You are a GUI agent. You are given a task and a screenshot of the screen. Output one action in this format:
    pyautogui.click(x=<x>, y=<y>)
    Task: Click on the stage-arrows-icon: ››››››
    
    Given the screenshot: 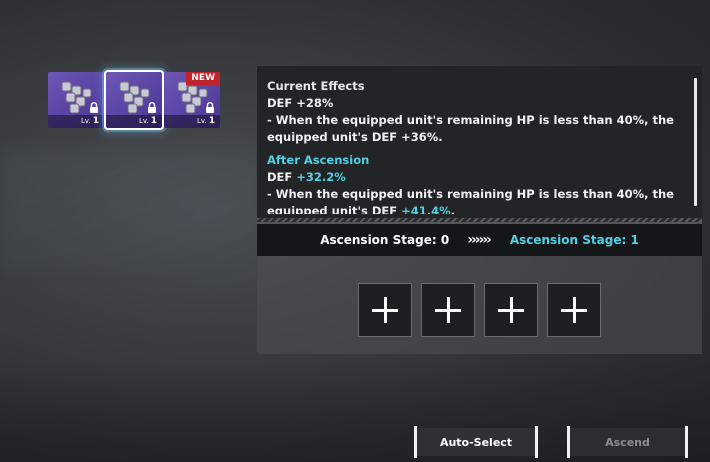 What is the action you would take?
    pyautogui.click(x=479, y=240)
    